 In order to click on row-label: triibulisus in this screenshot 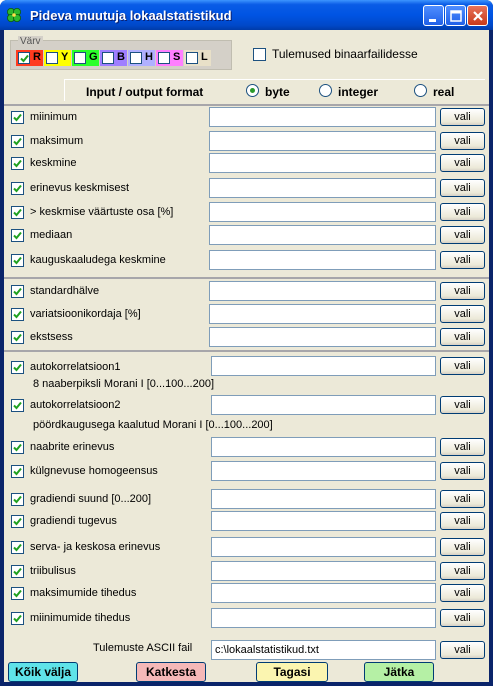, I will do `click(53, 571)`.